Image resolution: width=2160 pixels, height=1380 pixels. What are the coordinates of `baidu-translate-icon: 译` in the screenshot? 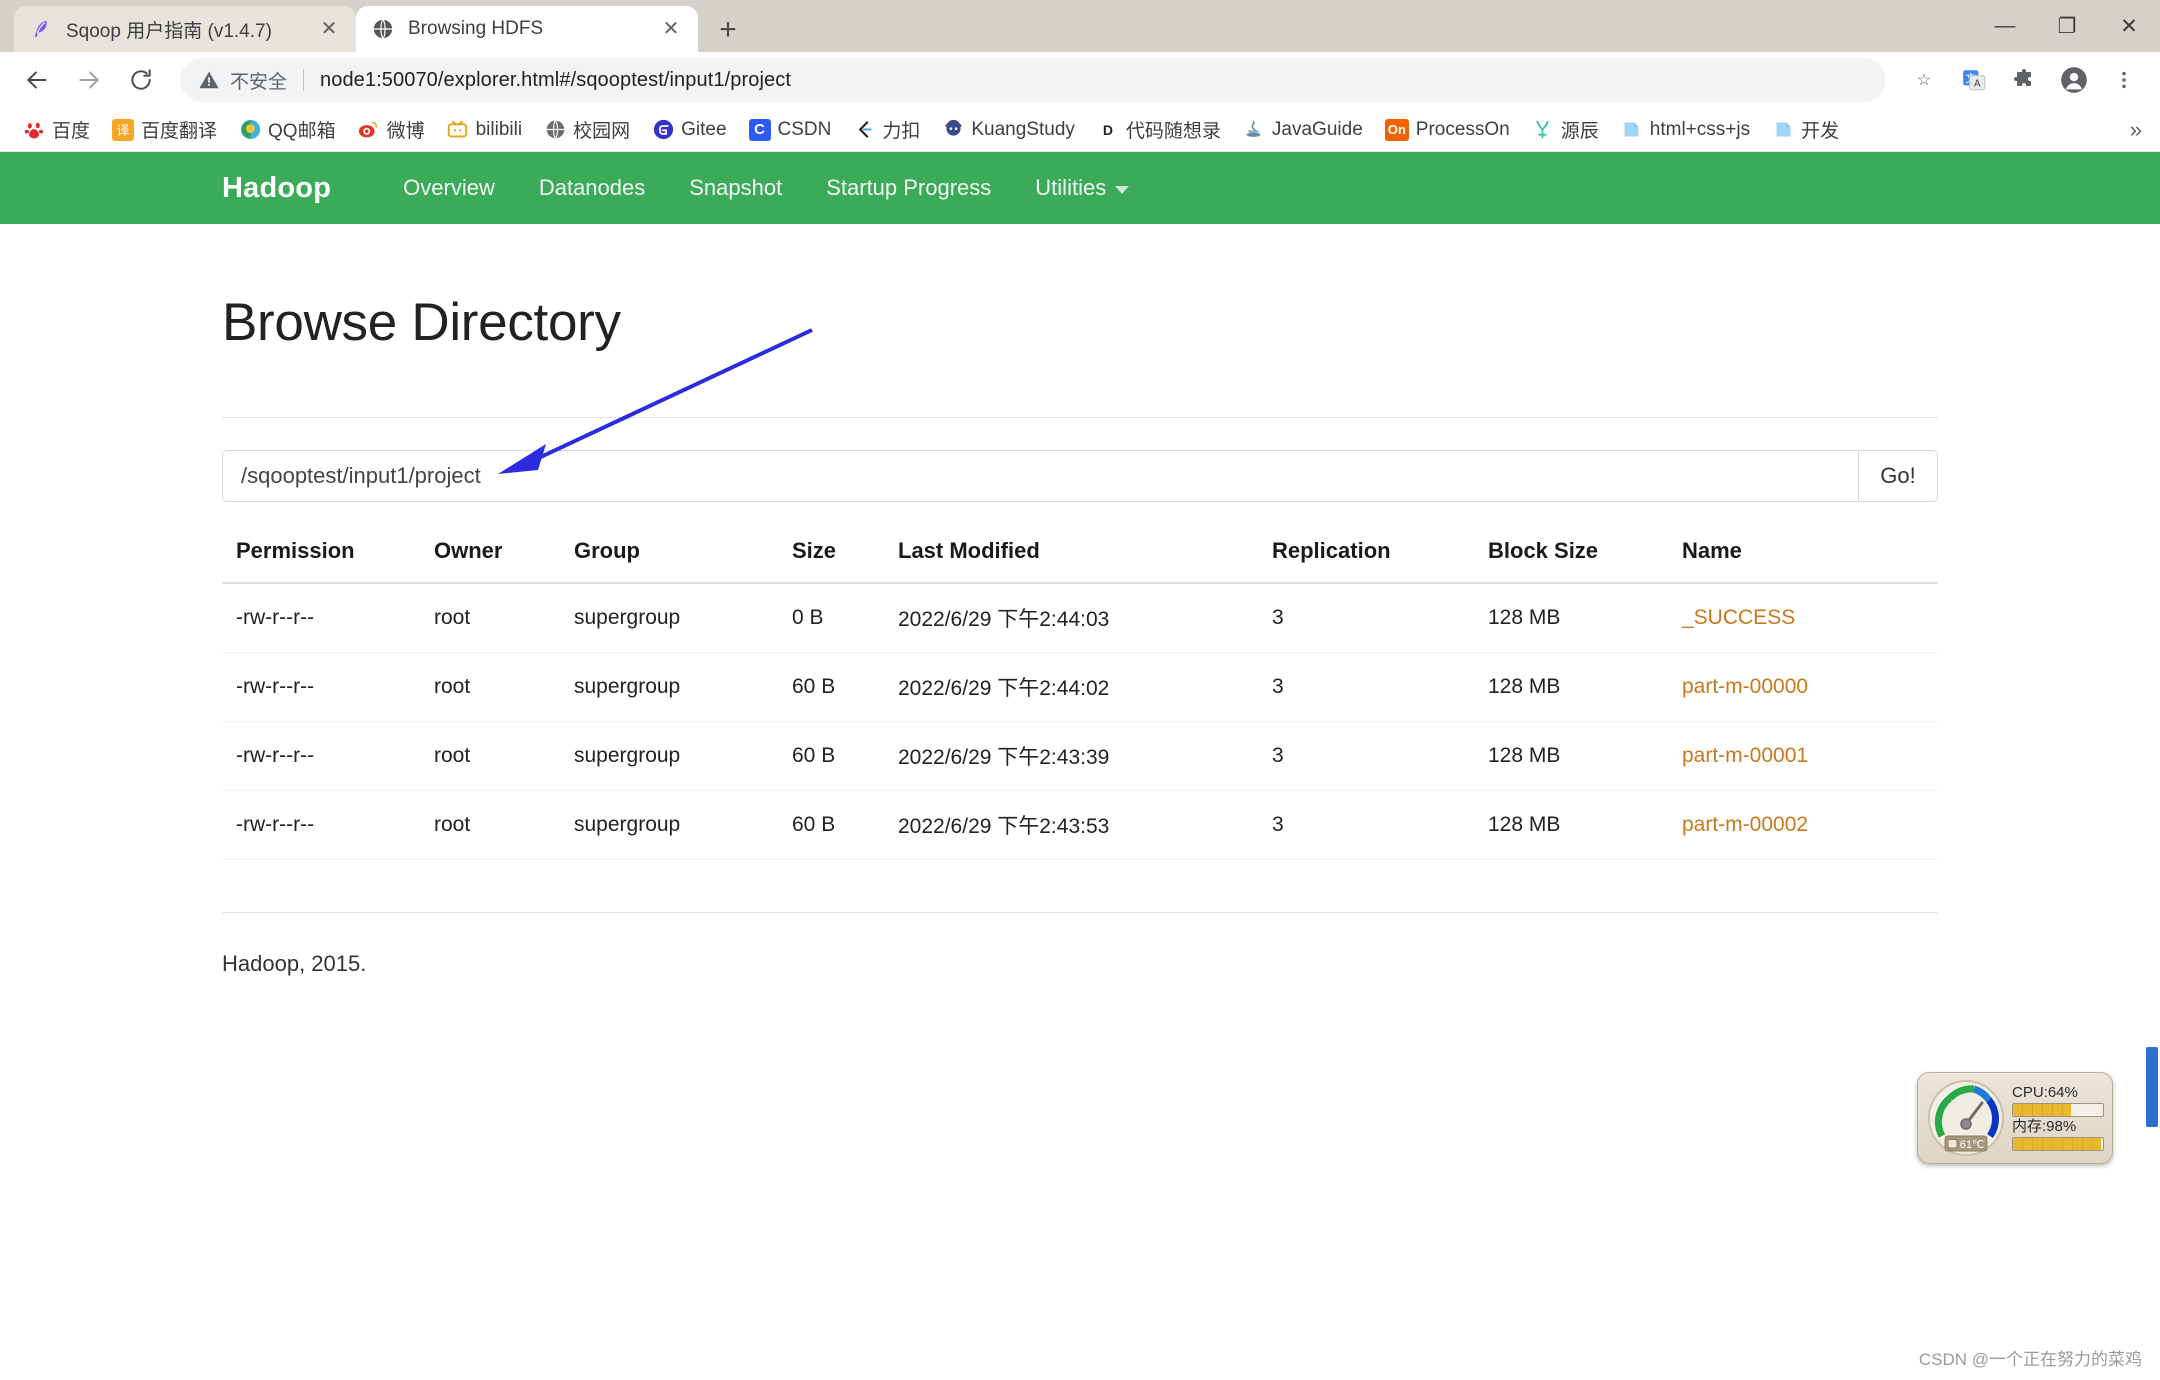 It's located at (123, 129).